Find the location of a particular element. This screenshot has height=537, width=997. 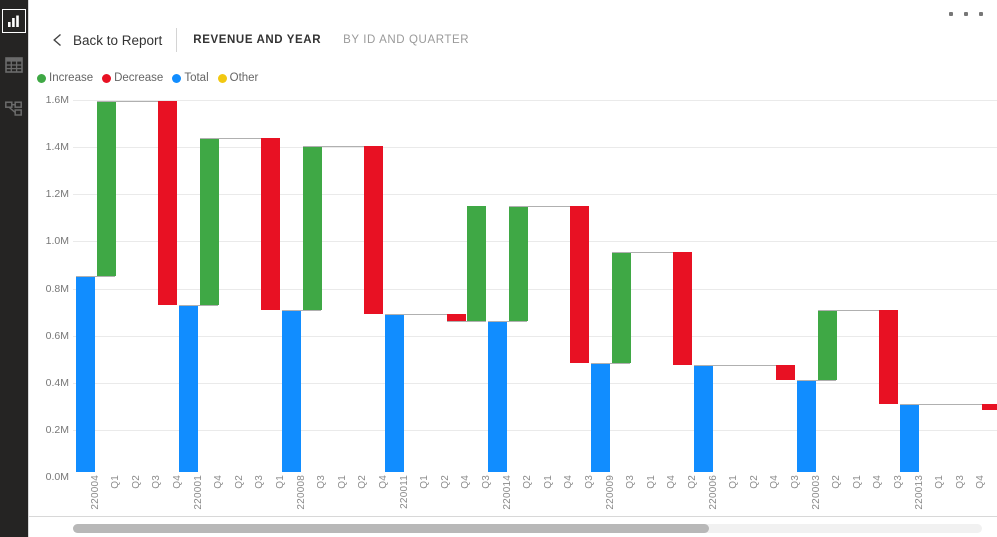

sidebar-item-model-view is located at coordinates (14, 109).